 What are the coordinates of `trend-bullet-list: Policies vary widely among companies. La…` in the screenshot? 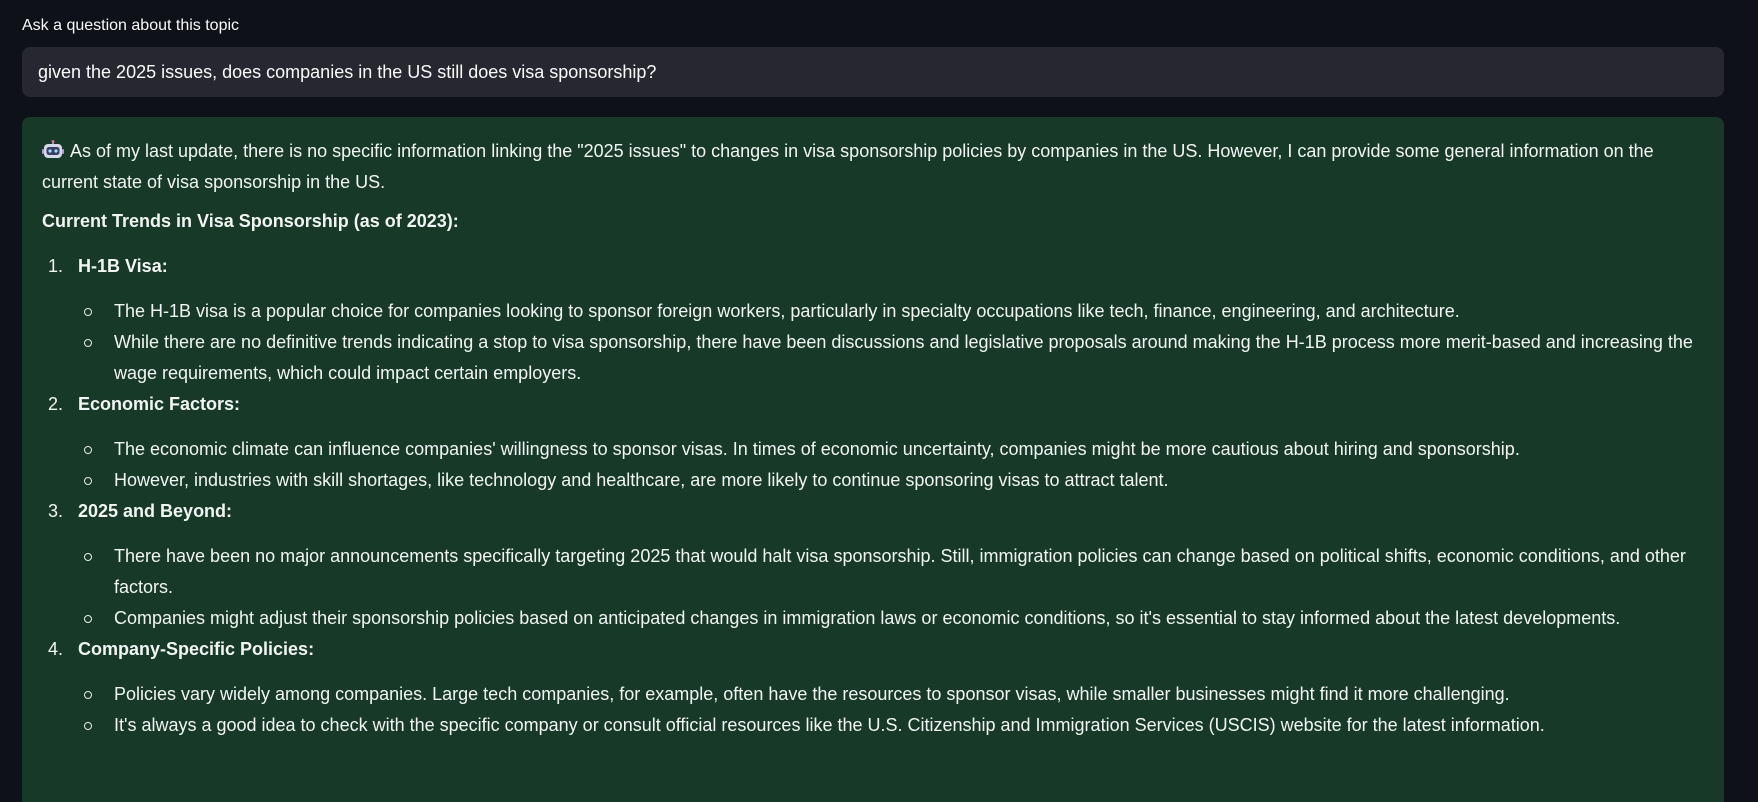 It's located at (891, 710).